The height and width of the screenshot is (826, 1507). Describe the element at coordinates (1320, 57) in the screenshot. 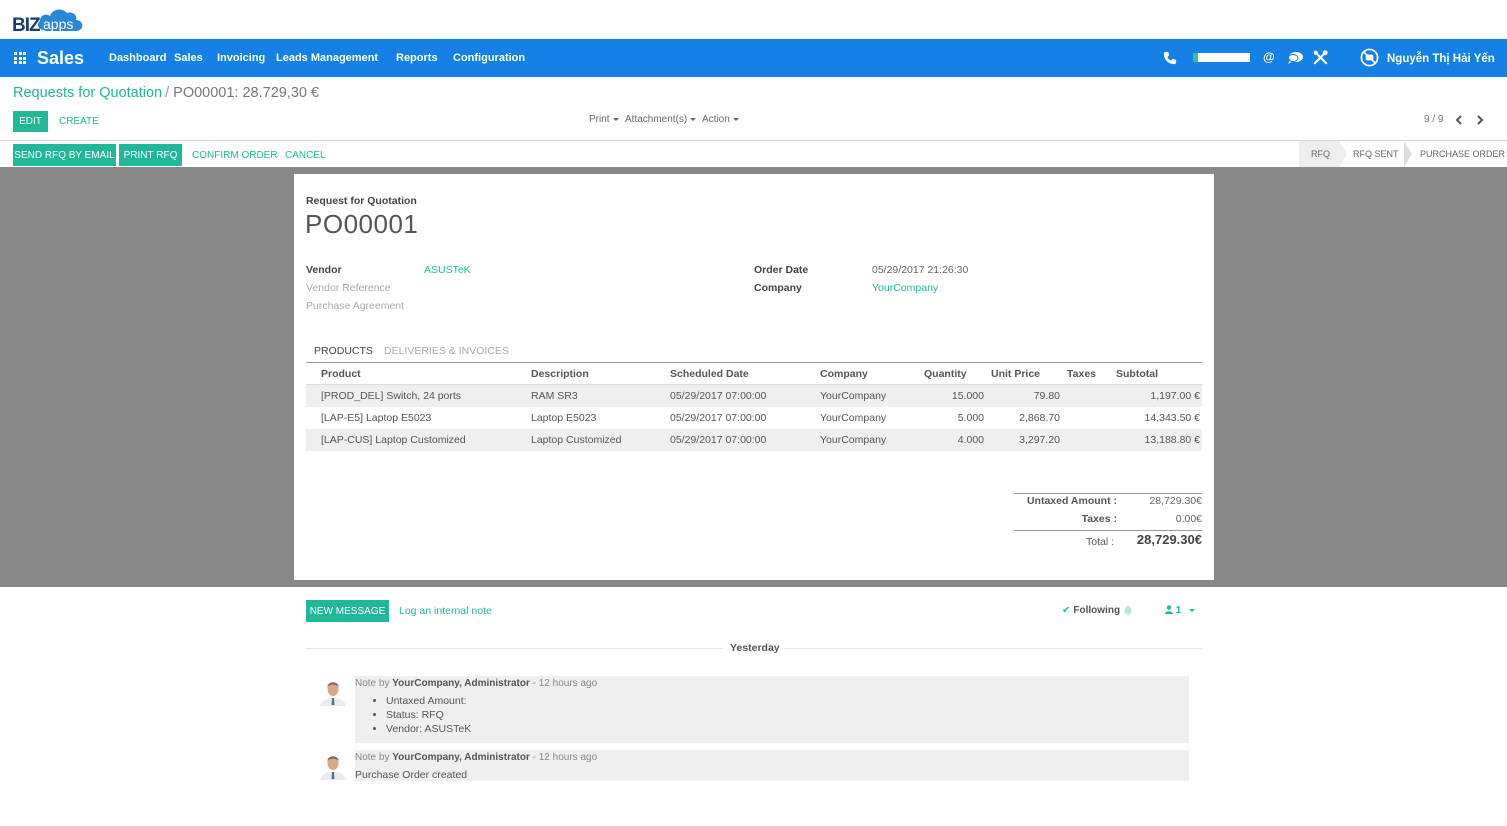

I see `tools-icon` at that location.